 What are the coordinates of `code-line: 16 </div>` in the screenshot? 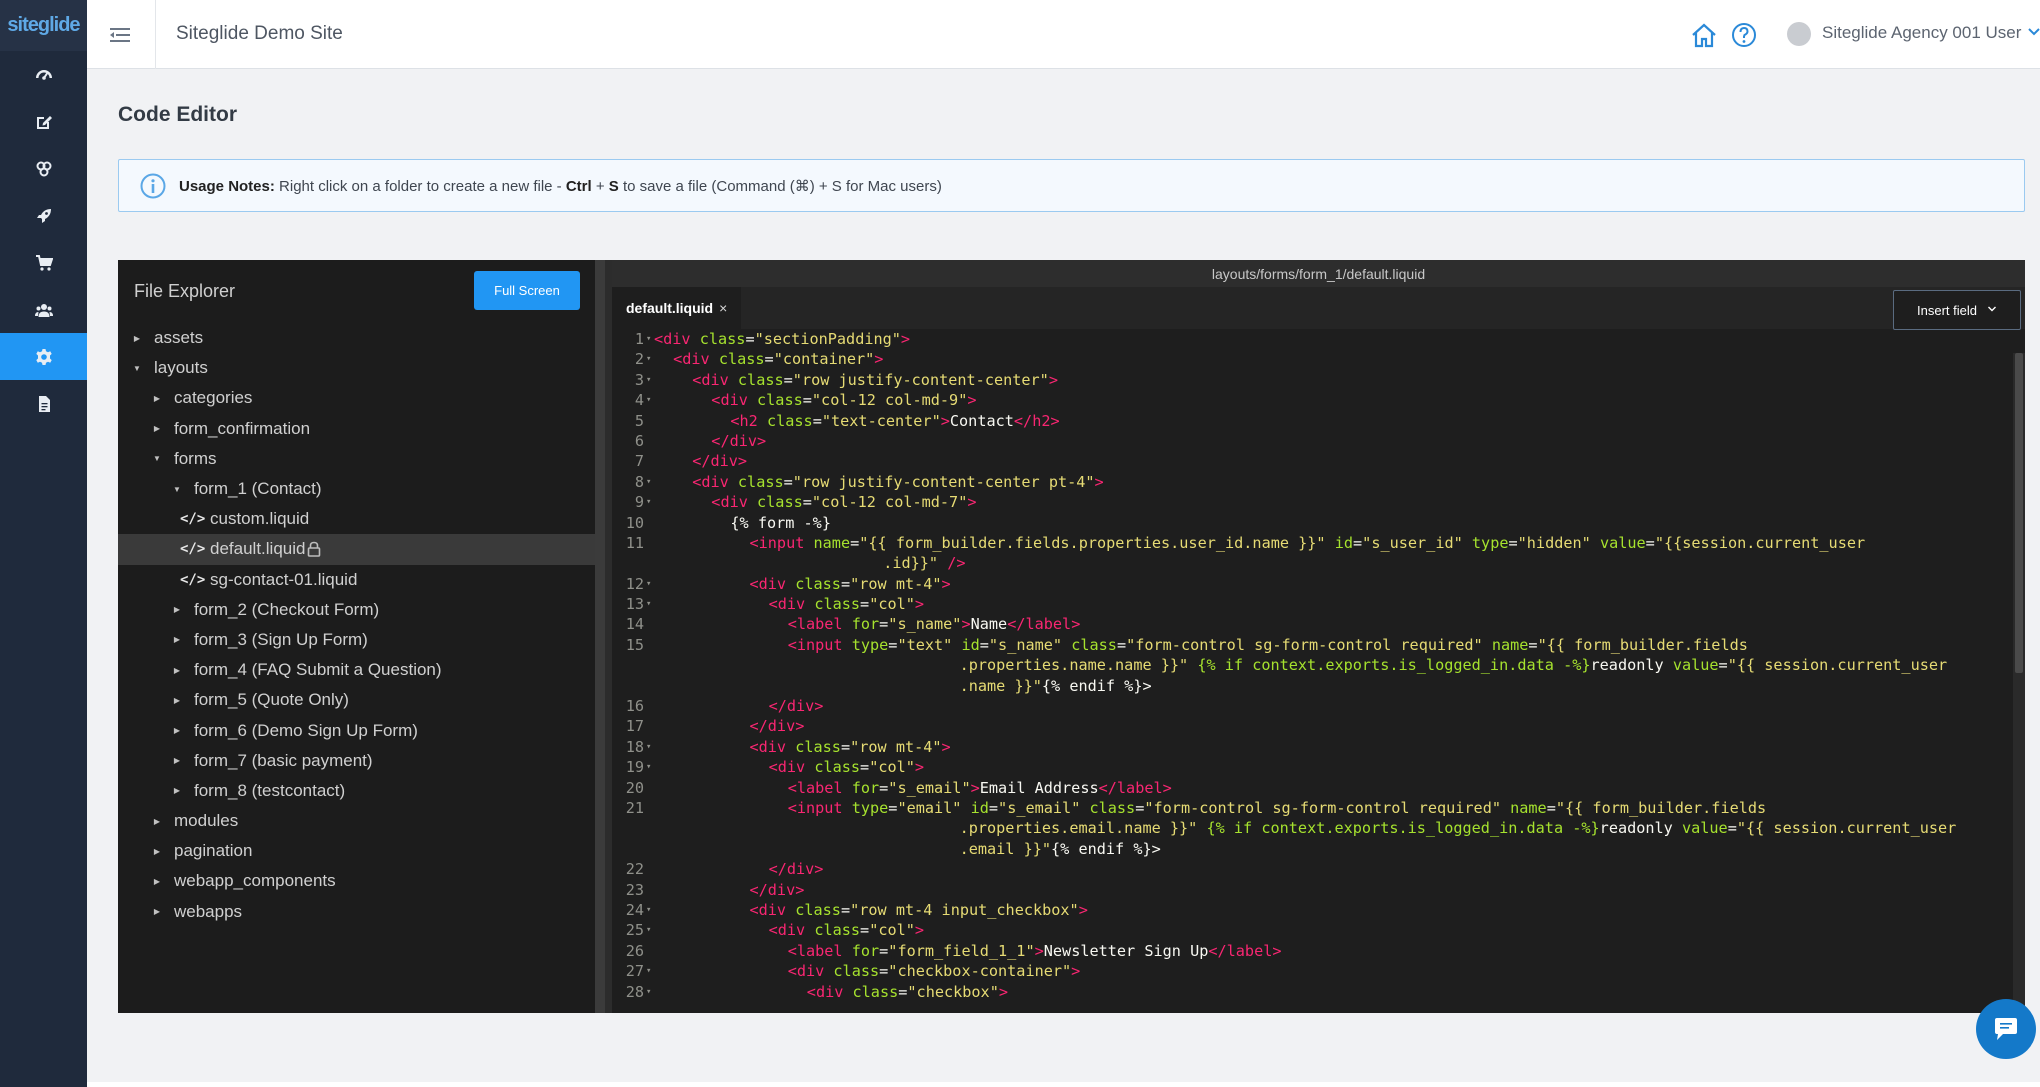 It's located at (1318, 706).